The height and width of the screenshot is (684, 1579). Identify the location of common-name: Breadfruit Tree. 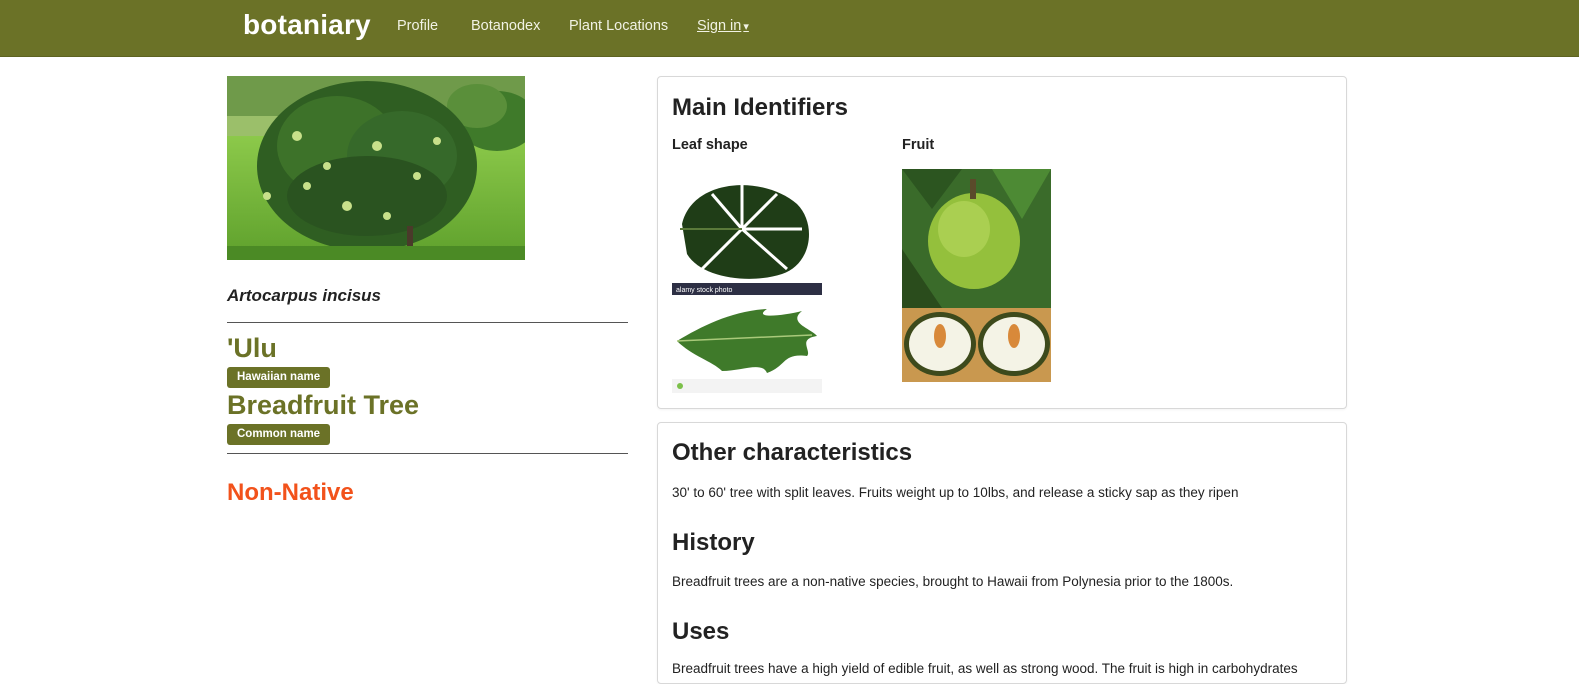
(323, 405).